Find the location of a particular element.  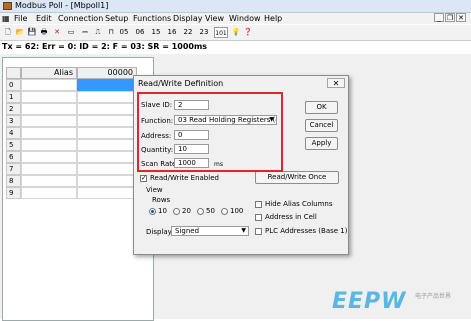

menu-file: File is located at coordinates (20, 19).